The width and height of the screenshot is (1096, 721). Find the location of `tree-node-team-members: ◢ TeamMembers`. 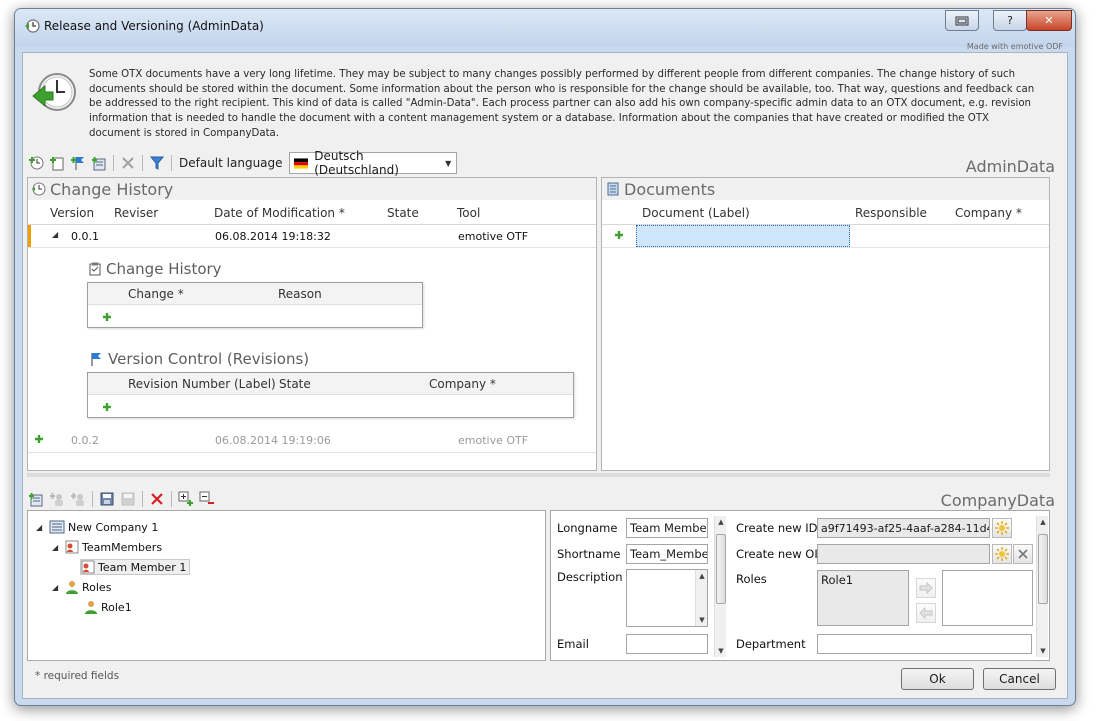

tree-node-team-members: ◢ TeamMembers is located at coordinates (107, 547).